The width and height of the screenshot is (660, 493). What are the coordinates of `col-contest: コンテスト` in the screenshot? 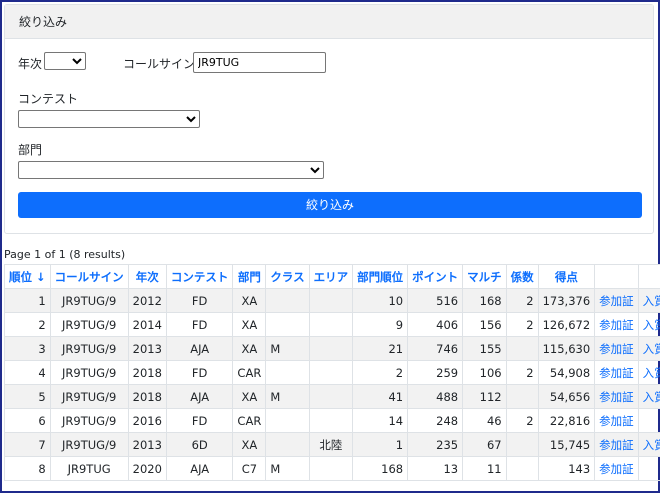 It's located at (199, 276).